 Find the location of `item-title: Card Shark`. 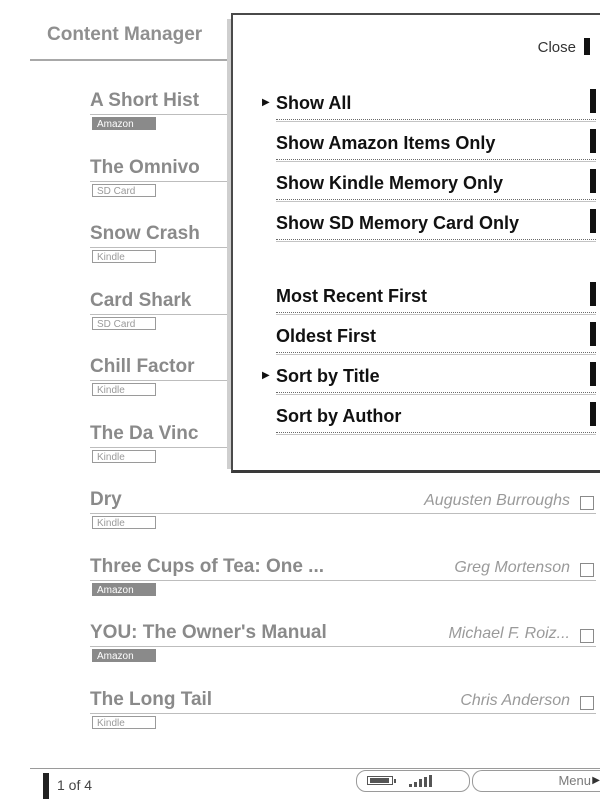

item-title: Card Shark is located at coordinates (140, 301).